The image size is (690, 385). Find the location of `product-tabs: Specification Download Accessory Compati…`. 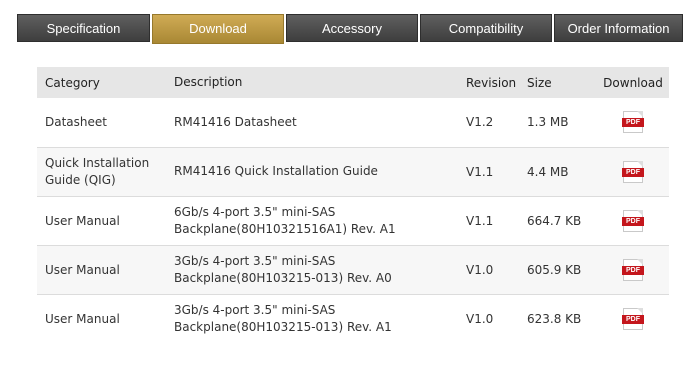

product-tabs: Specification Download Accessory Compati… is located at coordinates (350, 29).